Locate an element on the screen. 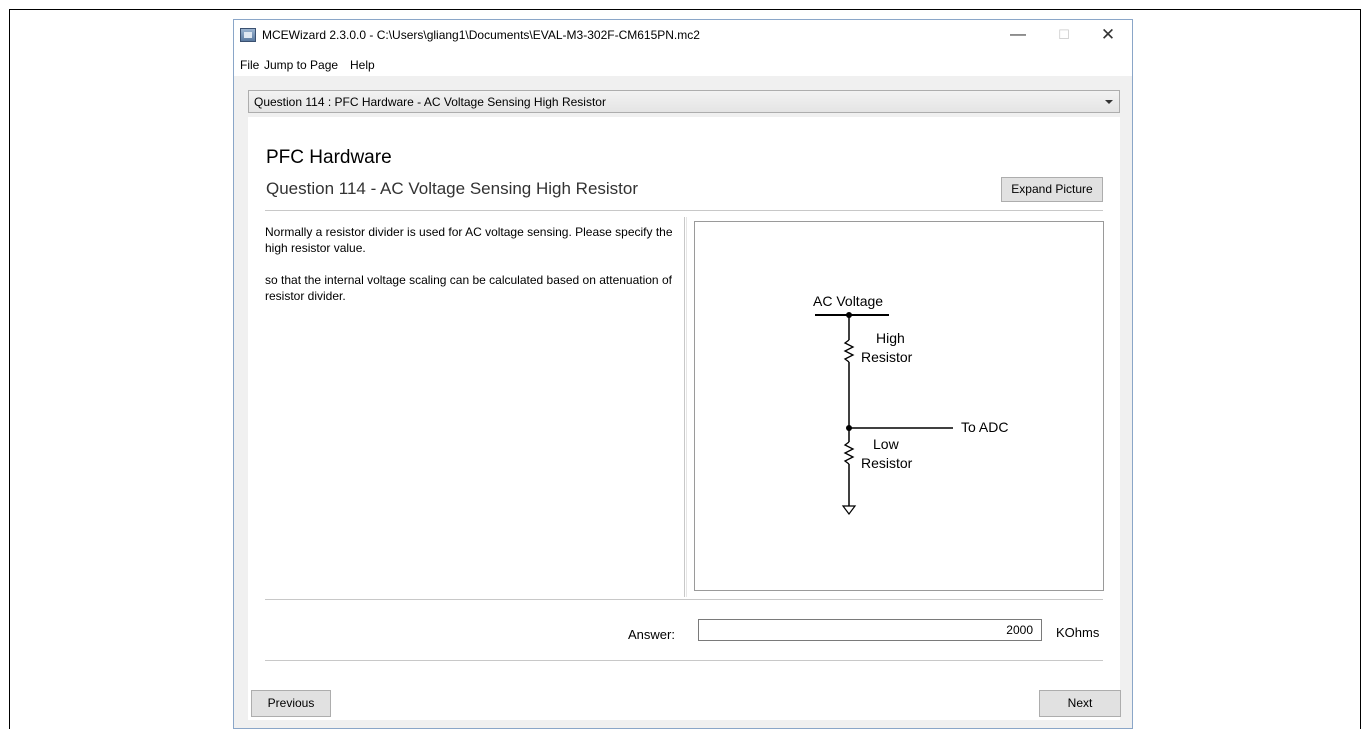 This screenshot has width=1370, height=729. answer-unit: KOhms is located at coordinates (1078, 632).